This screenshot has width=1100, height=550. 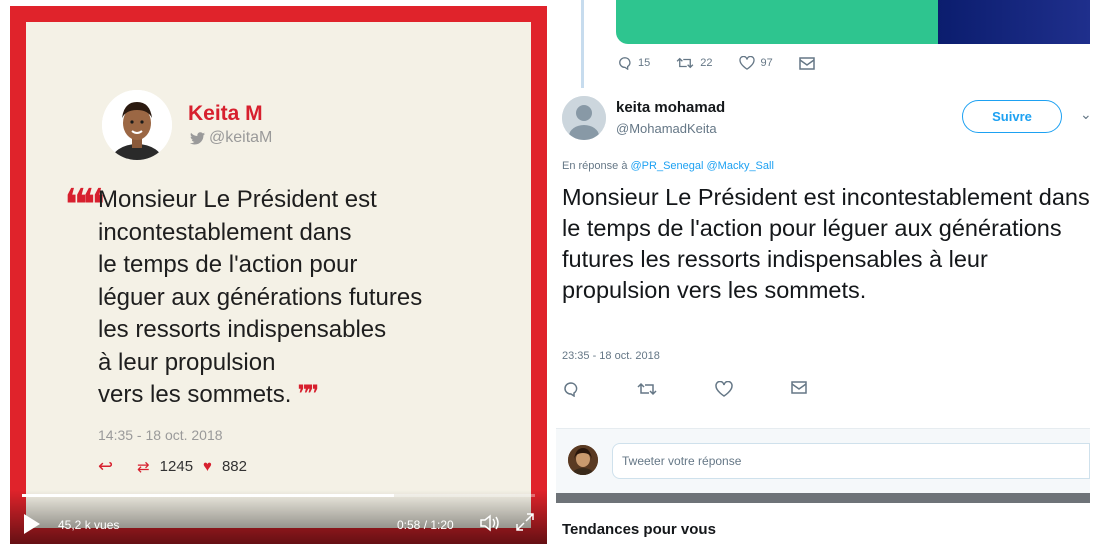 I want to click on quote-line: le temps de l'action pour, so click(x=228, y=264).